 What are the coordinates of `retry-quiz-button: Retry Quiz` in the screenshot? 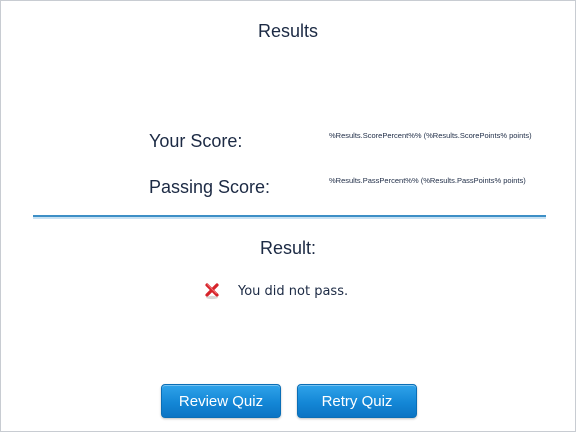 It's located at (357, 401).